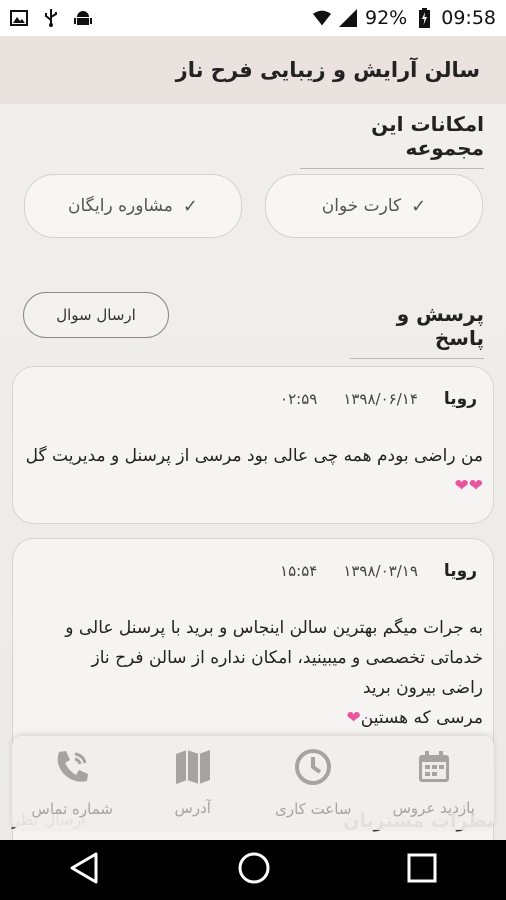  Describe the element at coordinates (424, 18) in the screenshot. I see `battery-charging-icon` at that location.